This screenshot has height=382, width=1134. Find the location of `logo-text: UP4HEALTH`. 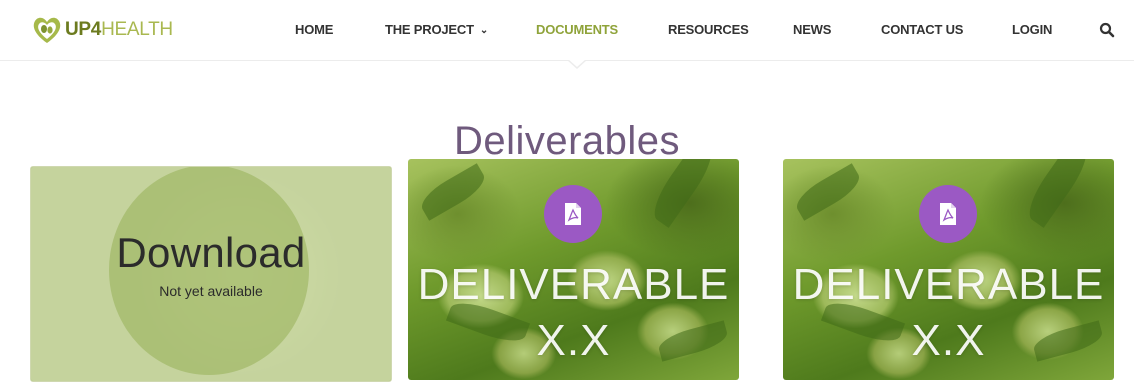

logo-text: UP4HEALTH is located at coordinates (119, 30).